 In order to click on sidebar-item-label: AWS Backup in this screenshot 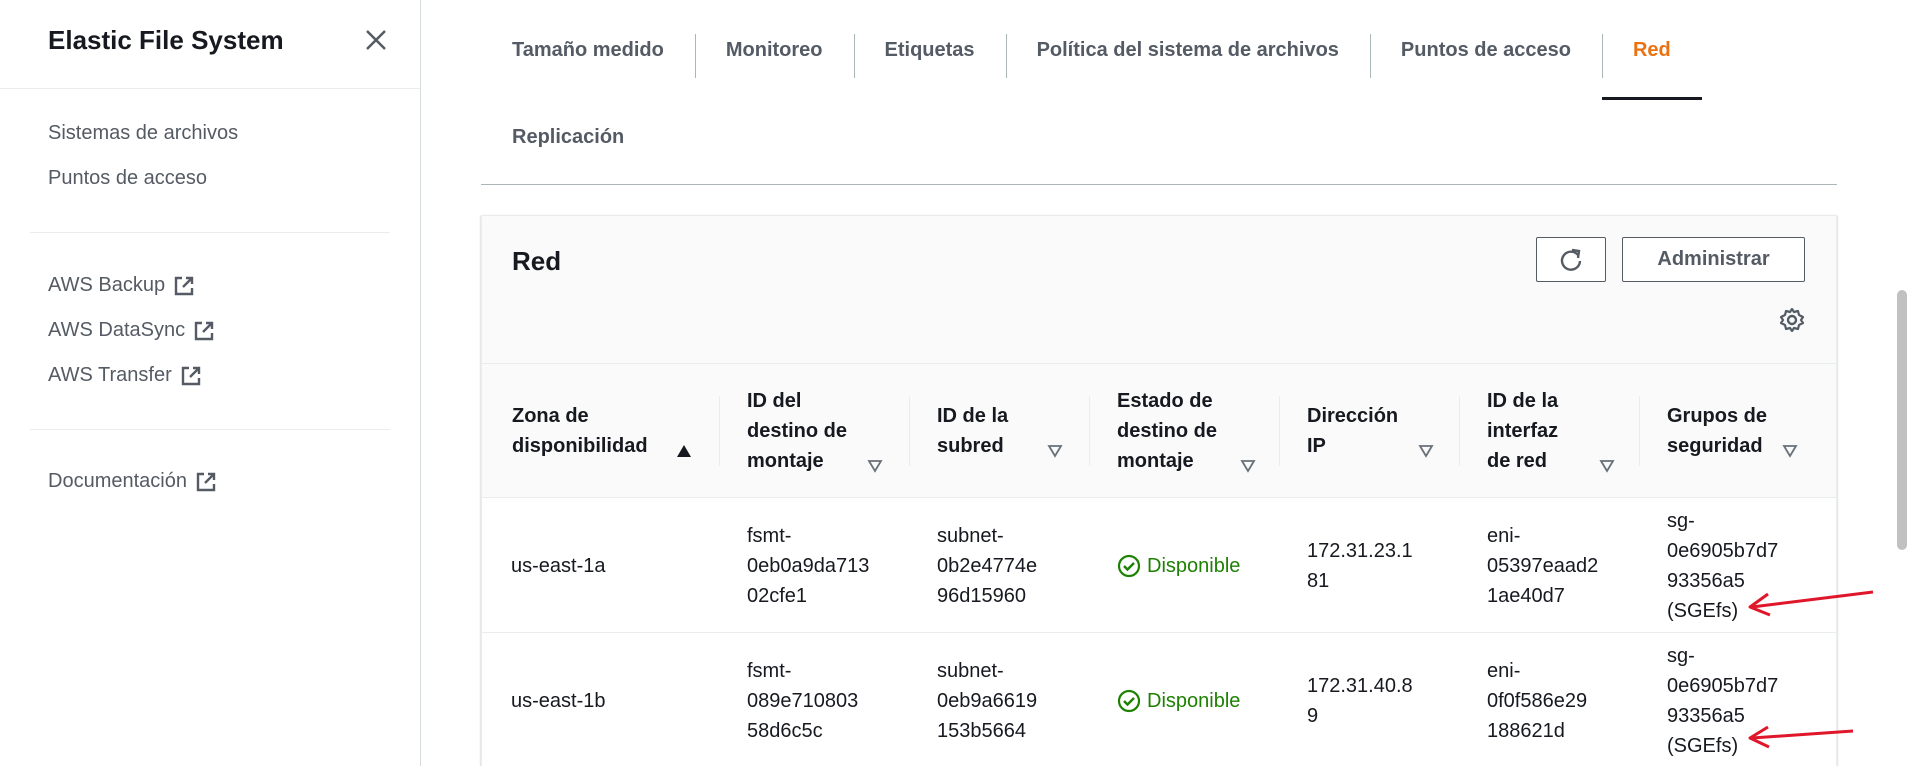, I will do `click(107, 285)`.